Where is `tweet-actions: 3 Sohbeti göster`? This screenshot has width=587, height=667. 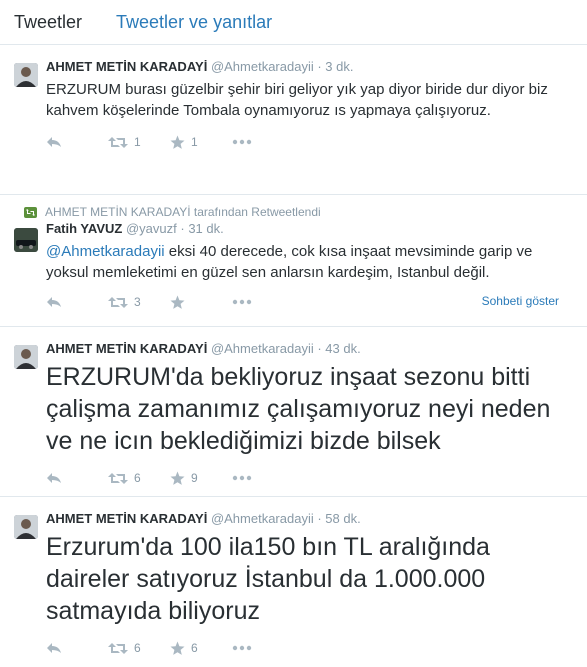
tweet-actions: 3 Sohbeti göster is located at coordinates (309, 302).